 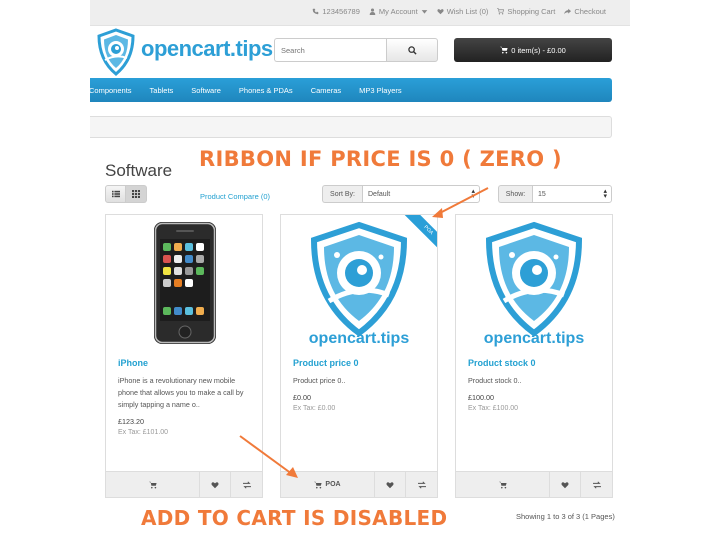 I want to click on product-image: opencart.tips, so click(x=534, y=285).